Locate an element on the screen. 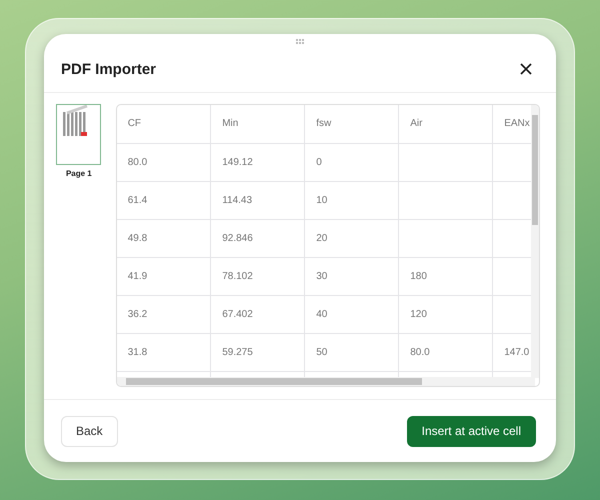 Image resolution: width=600 pixels, height=500 pixels. table-cell: 20 is located at coordinates (351, 238).